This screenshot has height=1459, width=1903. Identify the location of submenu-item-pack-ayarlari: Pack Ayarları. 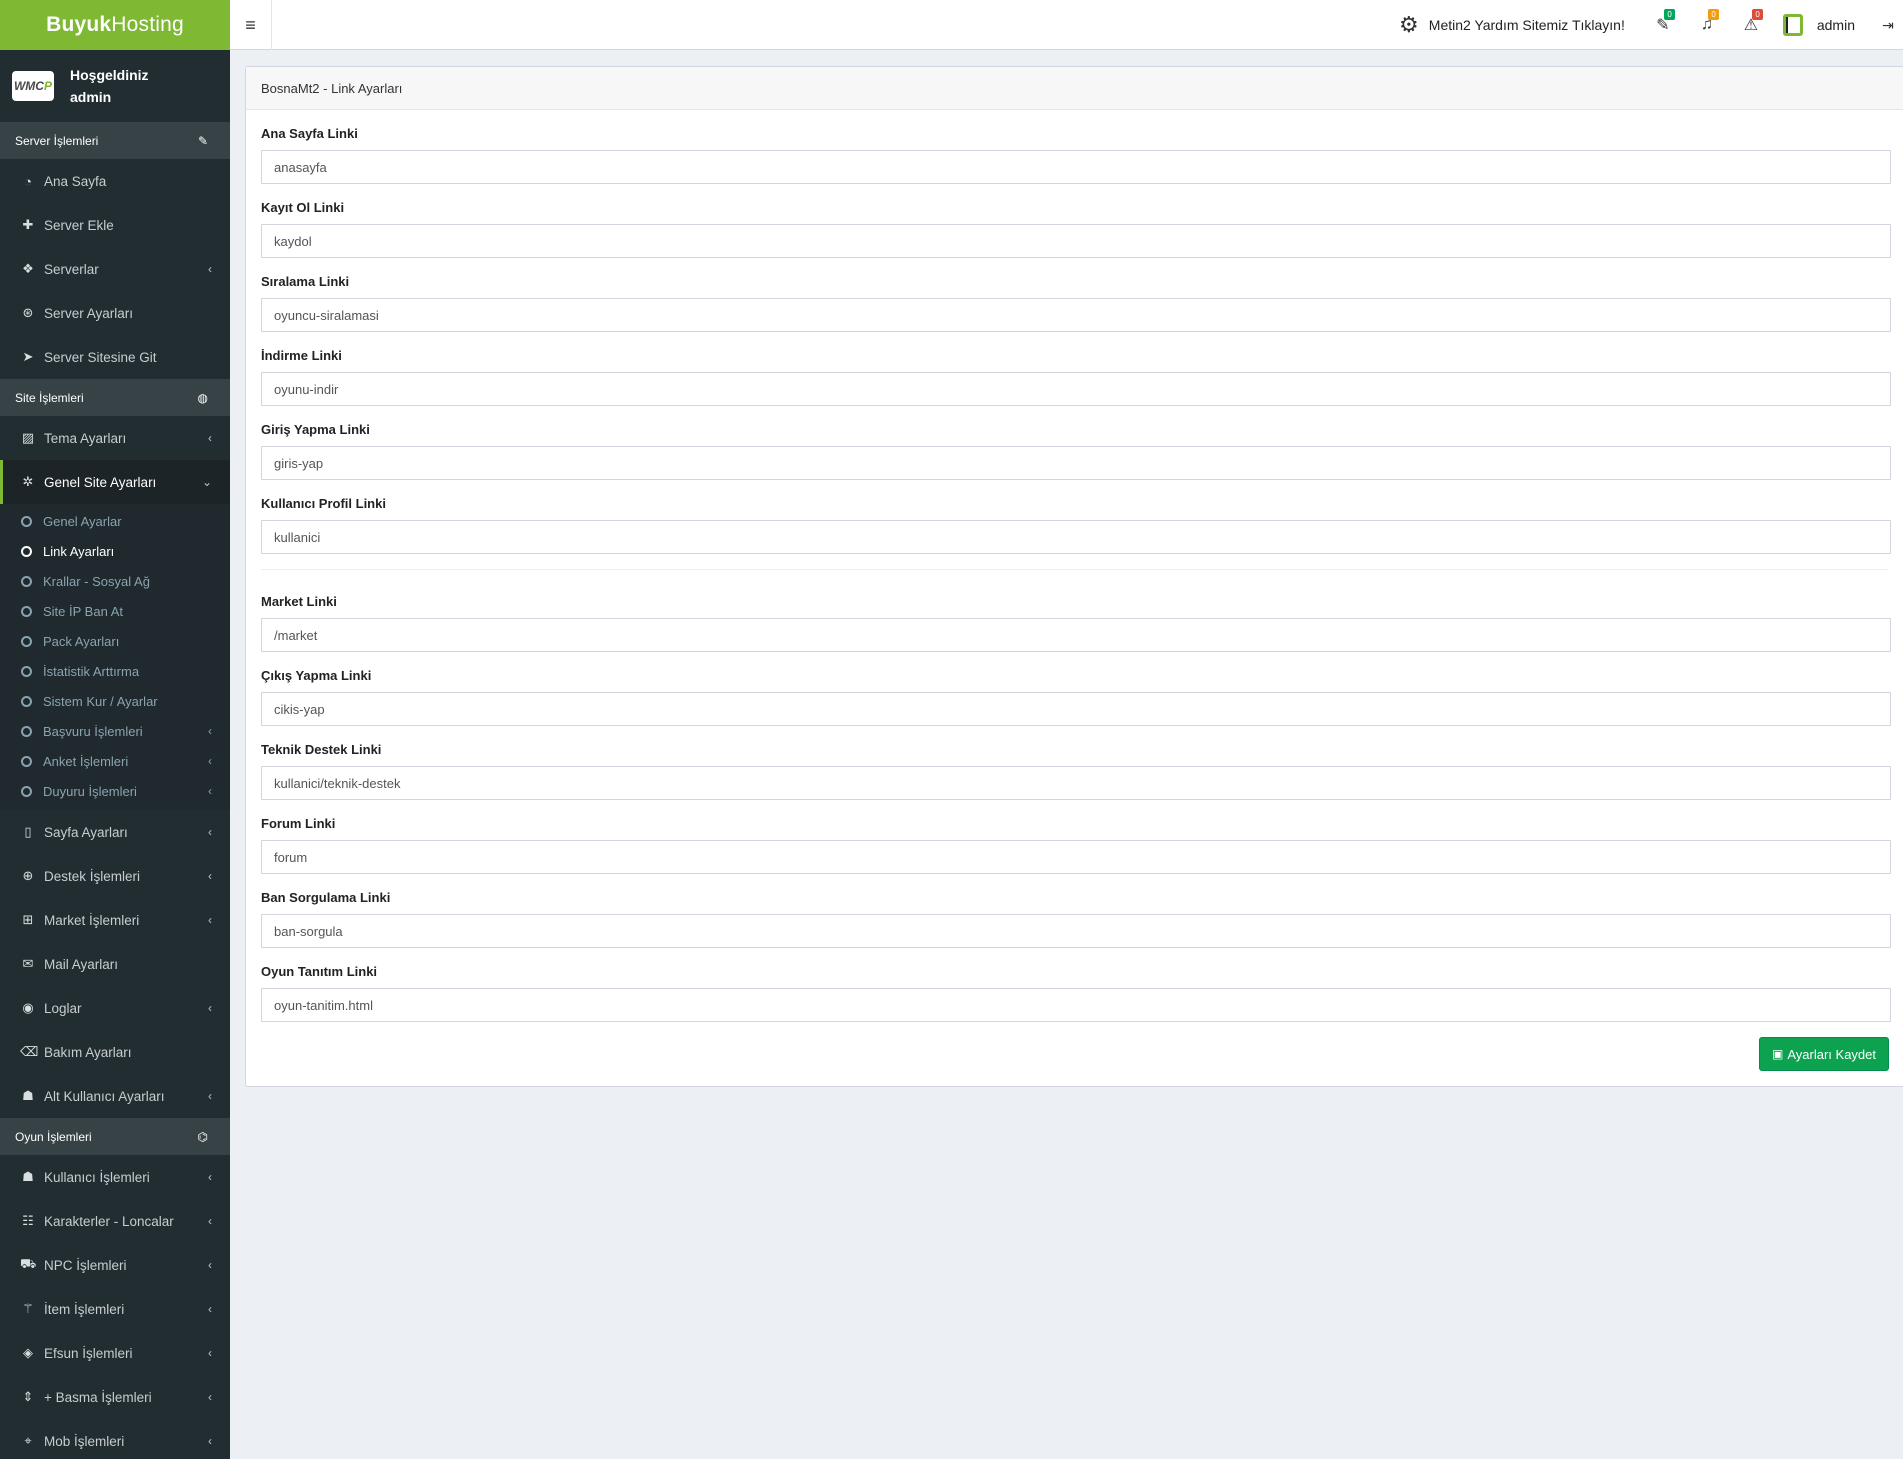
(115, 641).